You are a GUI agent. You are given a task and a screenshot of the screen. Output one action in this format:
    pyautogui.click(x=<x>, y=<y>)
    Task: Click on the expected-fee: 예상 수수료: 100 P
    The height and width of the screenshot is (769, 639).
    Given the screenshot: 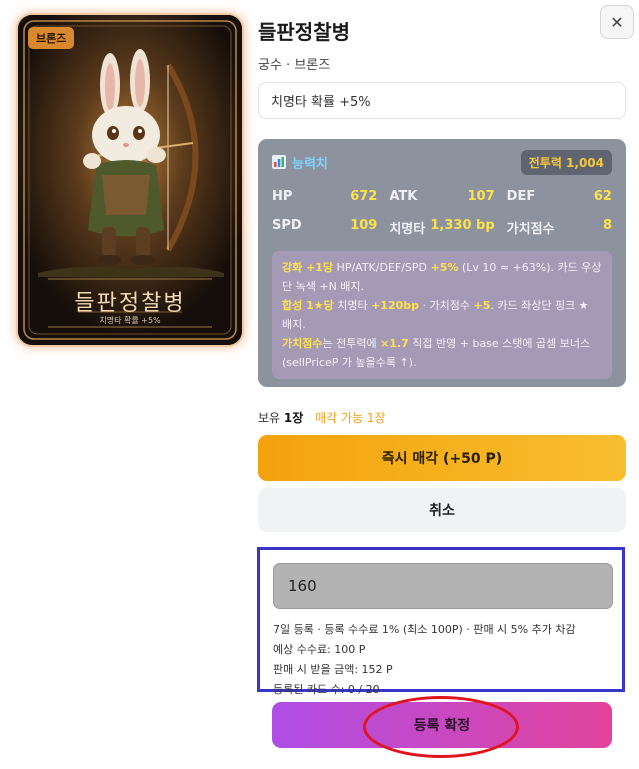 What is the action you would take?
    pyautogui.click(x=319, y=649)
    